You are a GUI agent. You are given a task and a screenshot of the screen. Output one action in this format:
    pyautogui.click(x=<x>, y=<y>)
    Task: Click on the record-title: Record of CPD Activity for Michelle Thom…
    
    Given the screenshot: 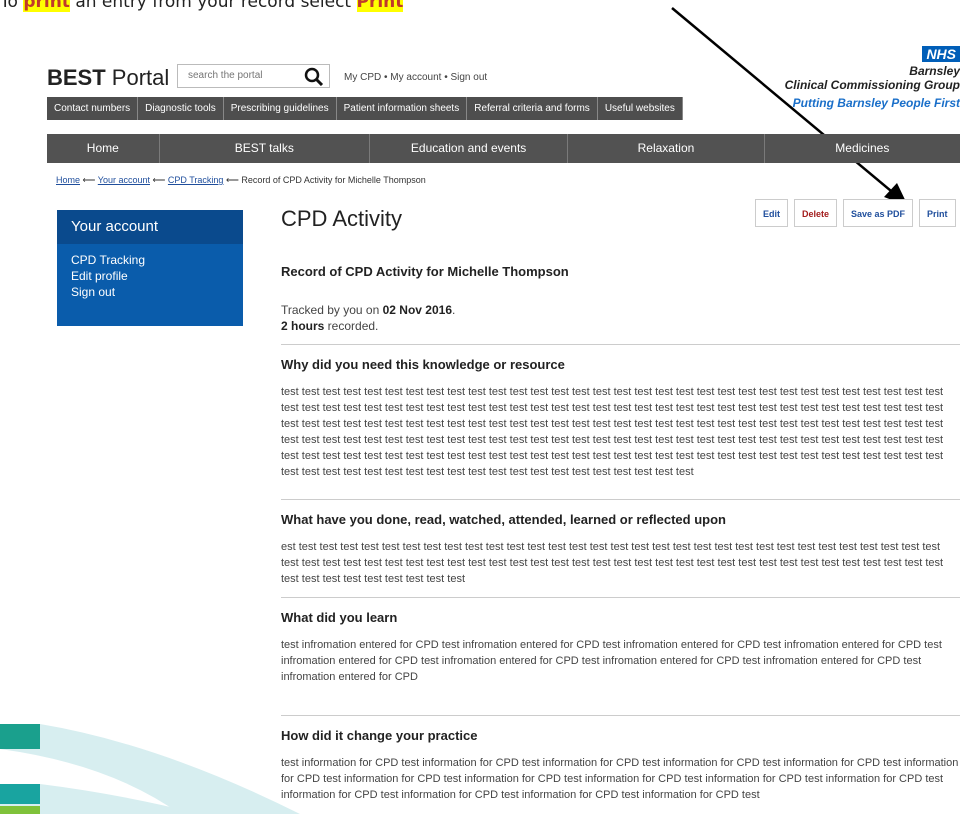 What is the action you would take?
    pyautogui.click(x=425, y=271)
    